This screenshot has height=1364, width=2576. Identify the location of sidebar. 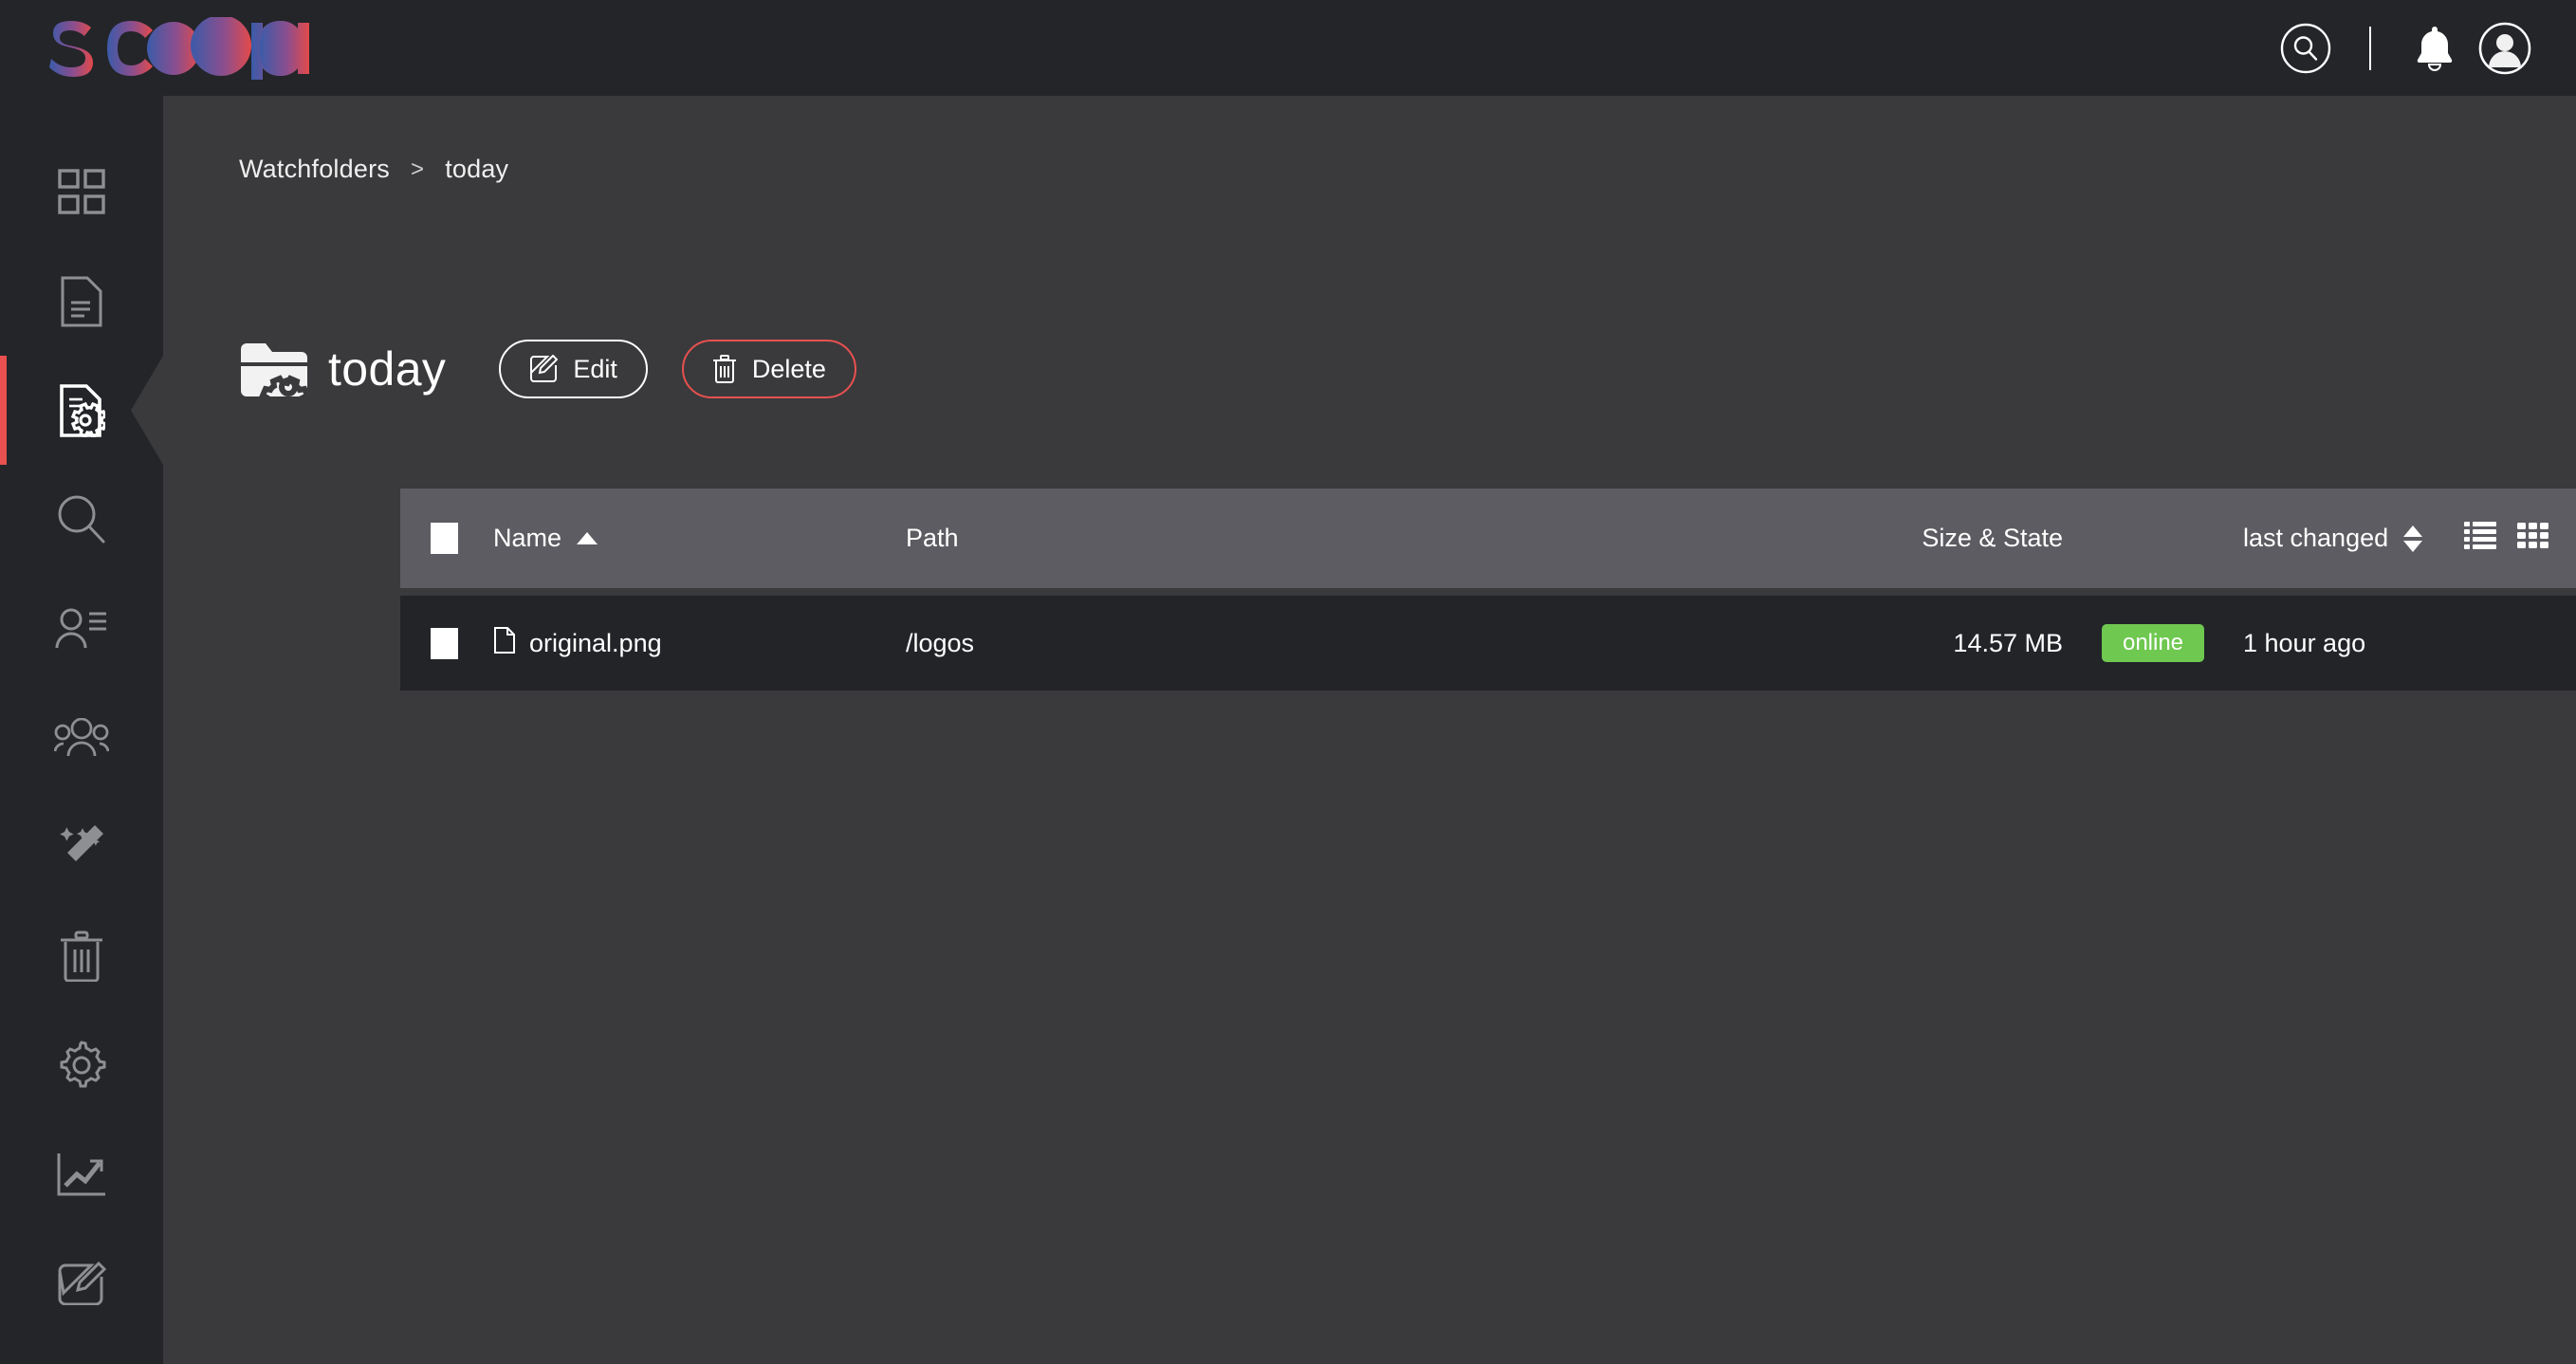
(81, 730).